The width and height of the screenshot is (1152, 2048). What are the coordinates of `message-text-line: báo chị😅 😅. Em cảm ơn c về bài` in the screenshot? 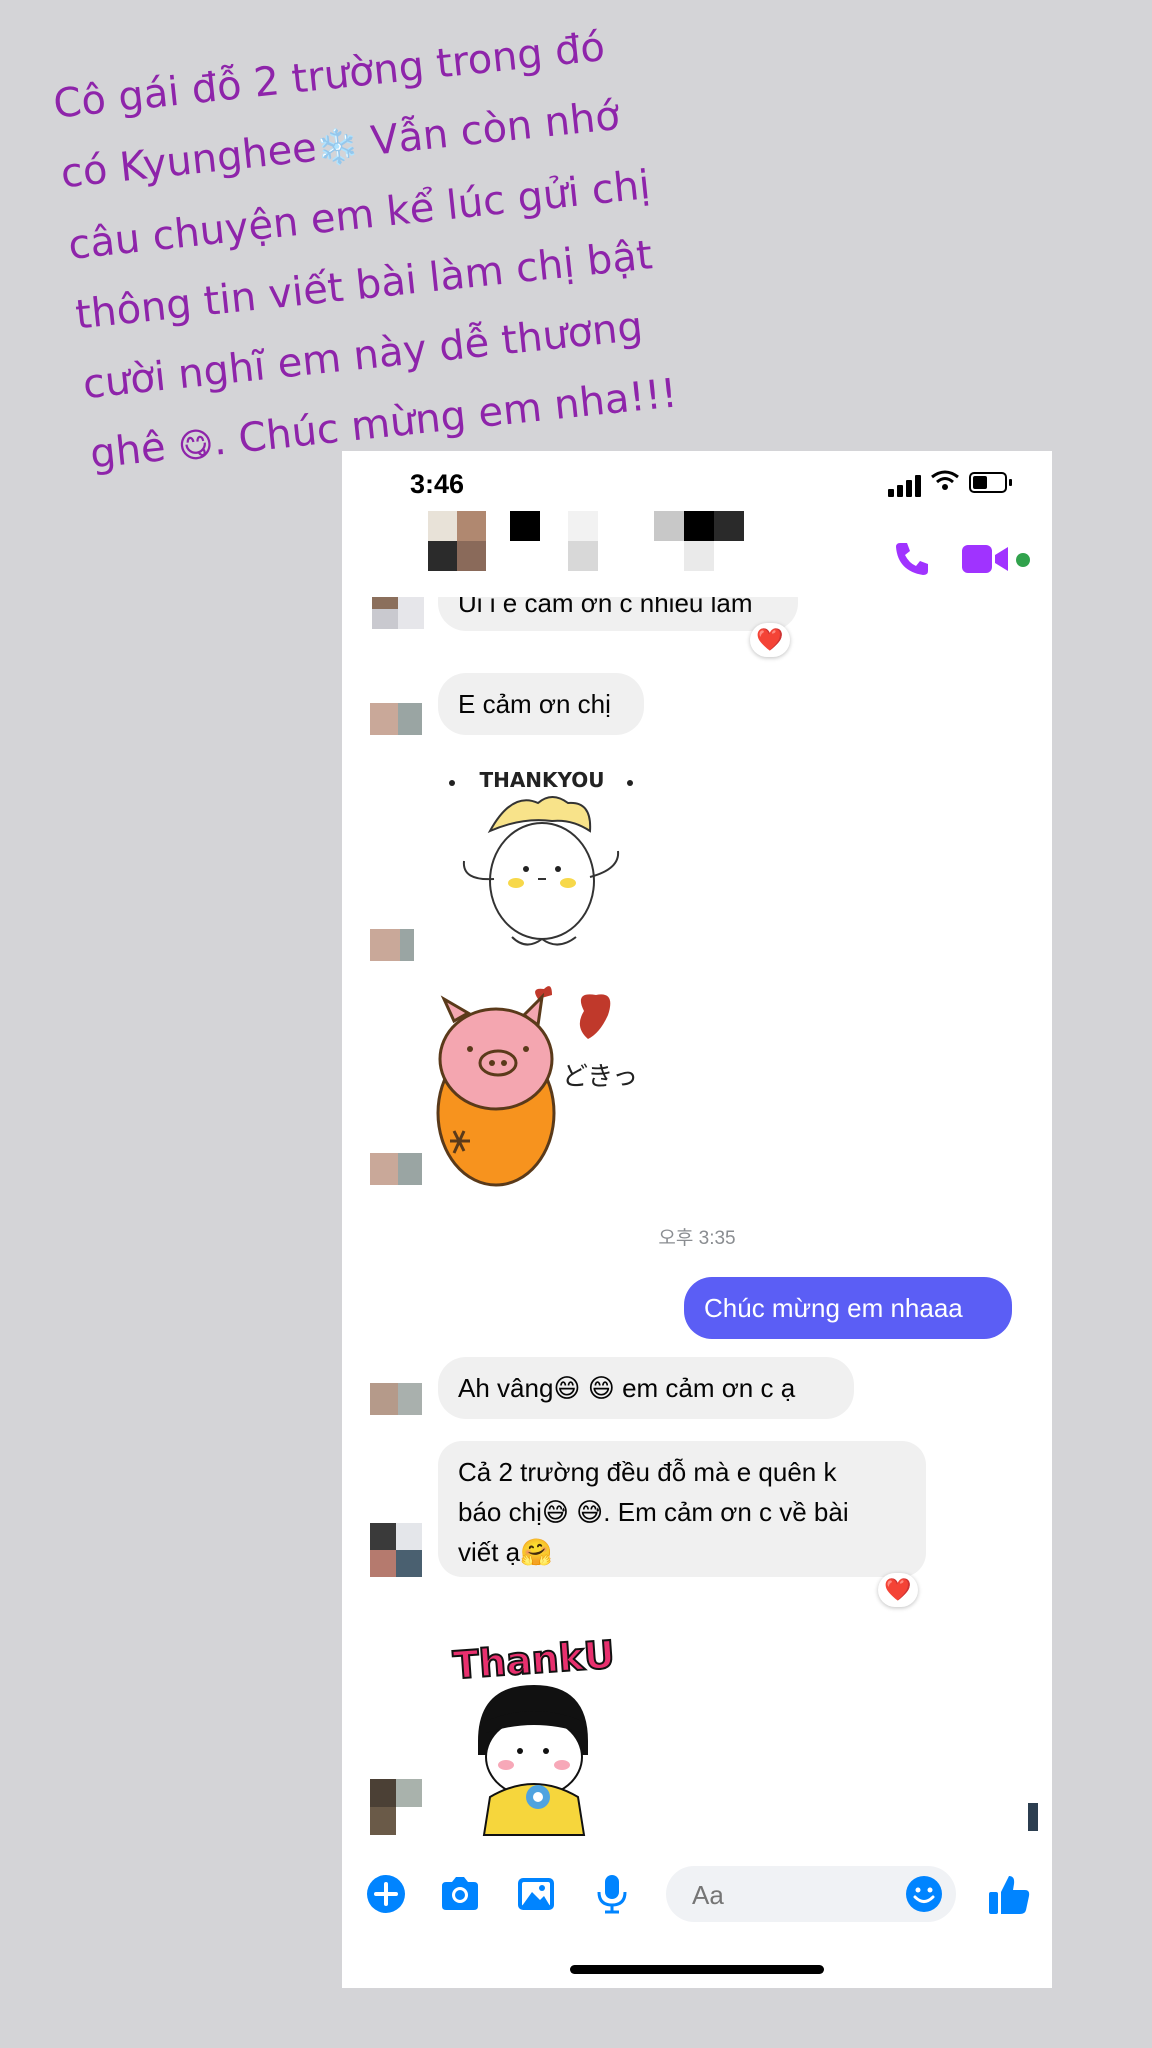 It's located at (682, 1512).